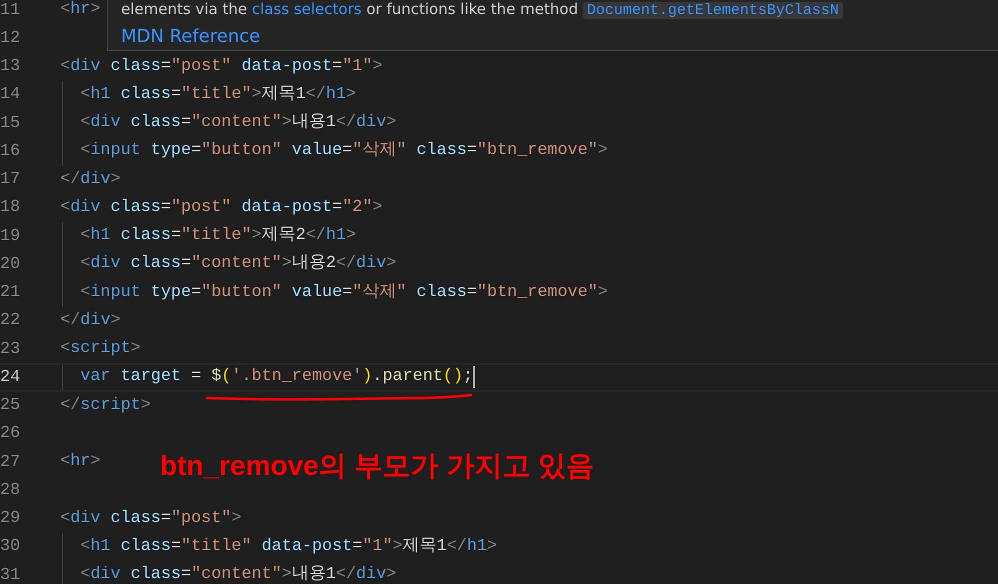 The image size is (998, 584). What do you see at coordinates (474, 377) in the screenshot?
I see `text-cursor` at bounding box center [474, 377].